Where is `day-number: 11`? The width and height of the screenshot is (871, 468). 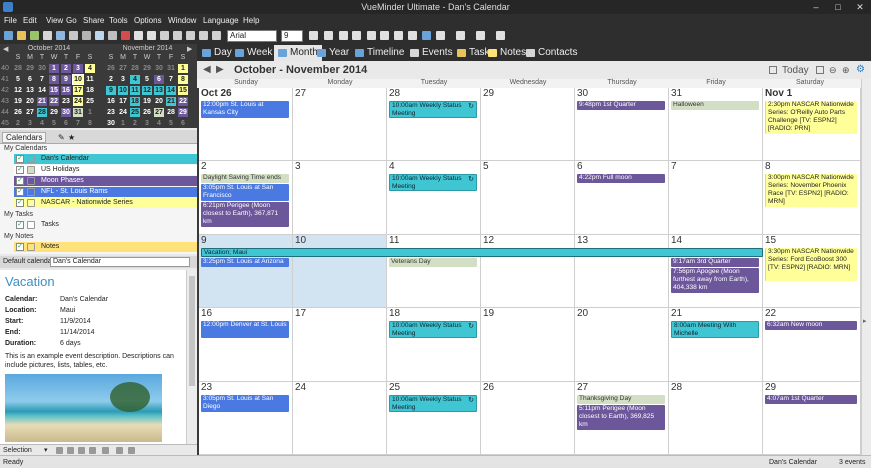 day-number: 11 is located at coordinates (394, 240).